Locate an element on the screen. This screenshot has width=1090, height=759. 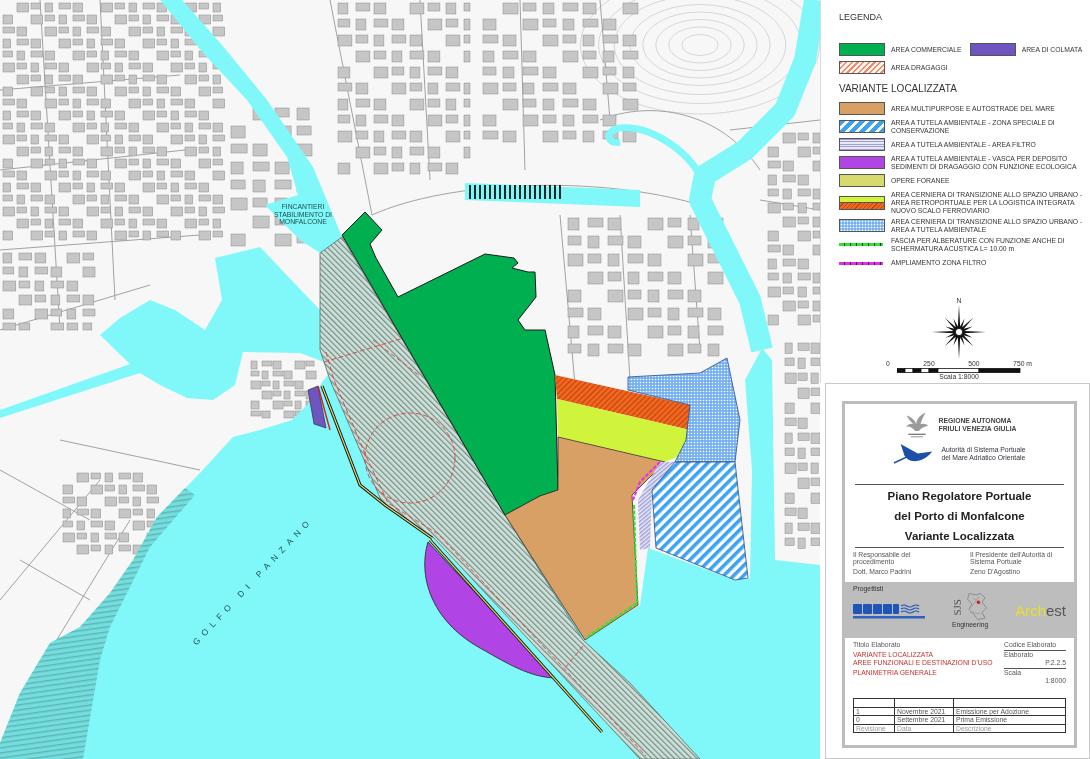
logo-mark-text: SJS is located at coordinates (957, 607).